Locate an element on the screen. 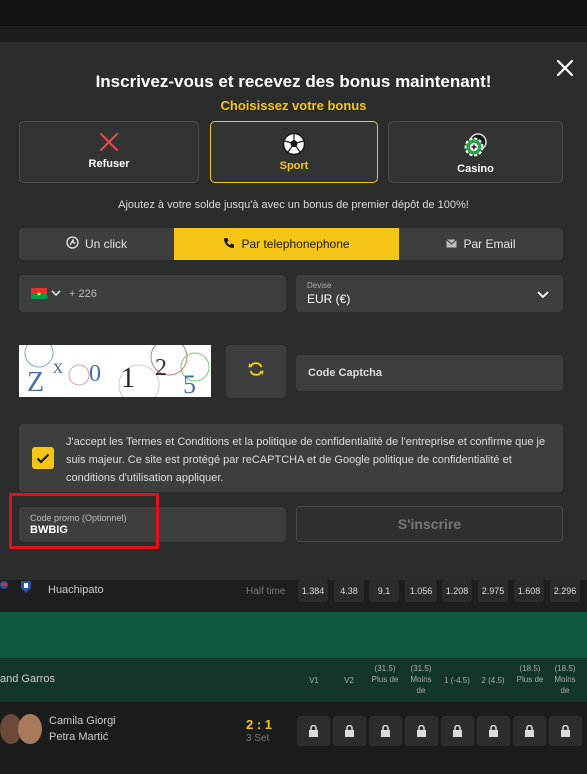  set-info: 3 Set is located at coordinates (258, 738).